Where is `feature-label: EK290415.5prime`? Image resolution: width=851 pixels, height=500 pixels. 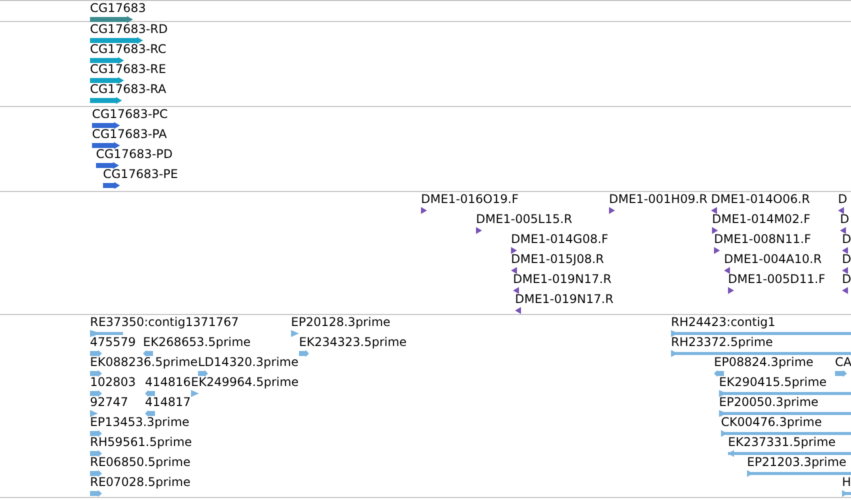
feature-label: EK290415.5prime is located at coordinates (773, 382).